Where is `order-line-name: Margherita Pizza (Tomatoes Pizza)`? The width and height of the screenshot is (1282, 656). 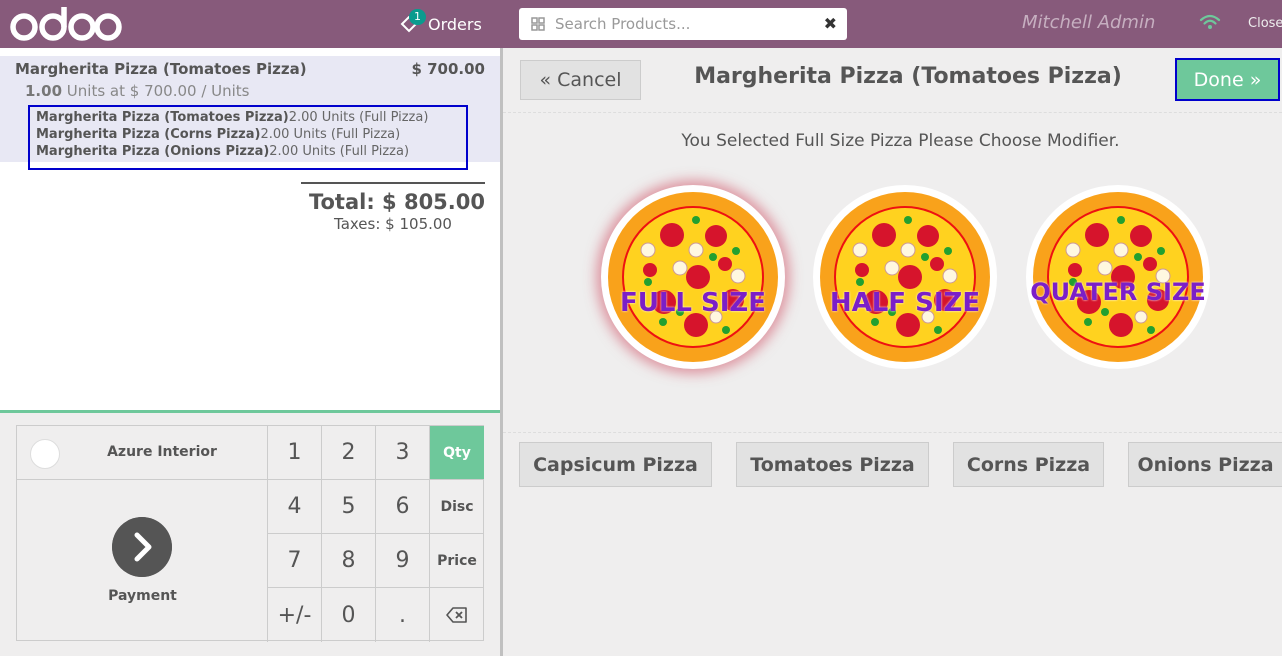 order-line-name: Margherita Pizza (Tomatoes Pizza) is located at coordinates (161, 69).